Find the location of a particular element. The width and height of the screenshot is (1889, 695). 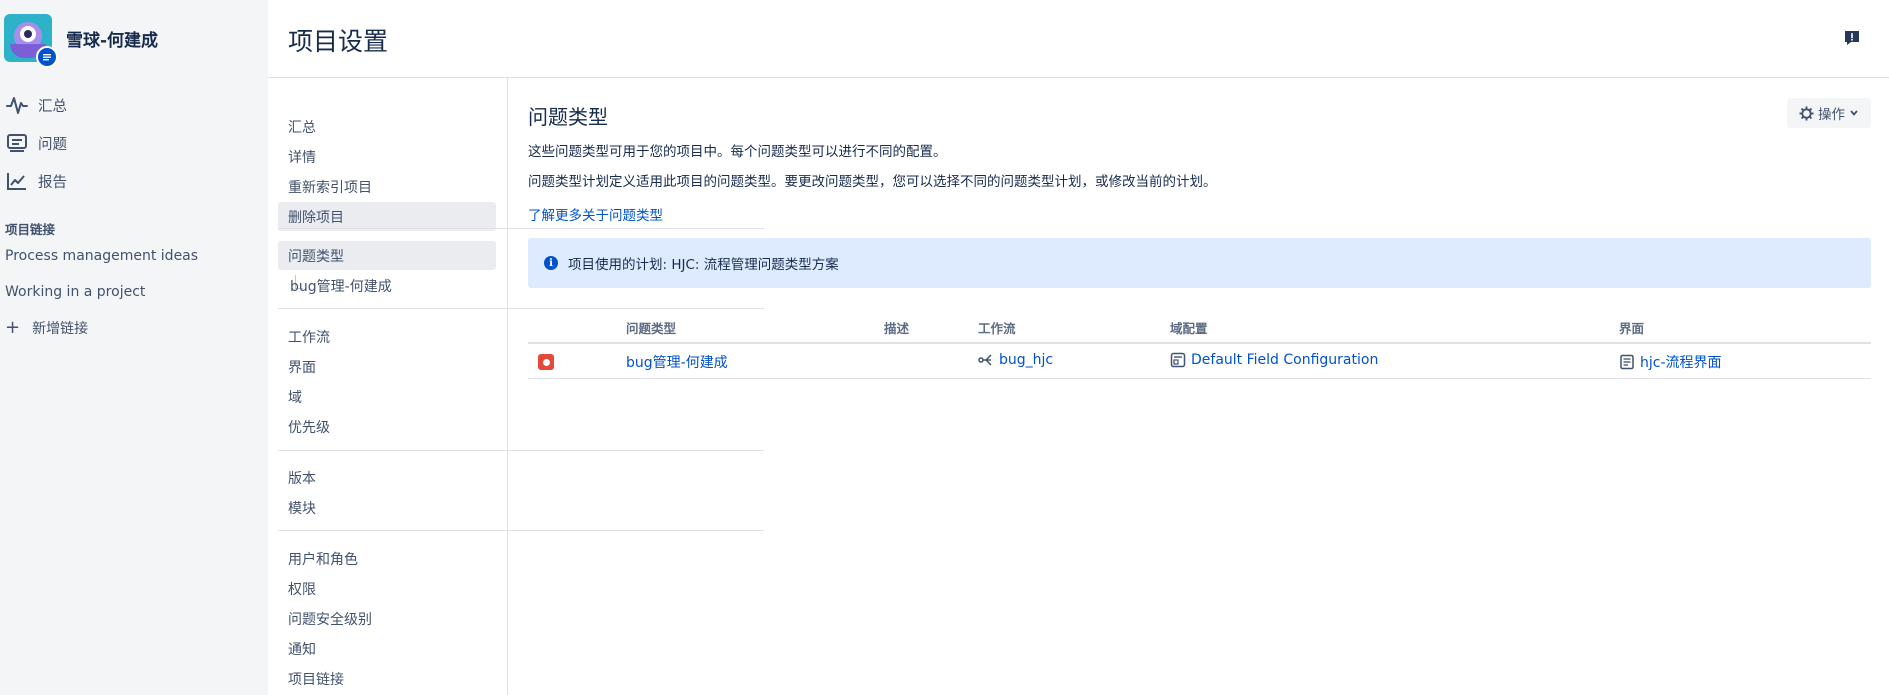

settings-subitem-bug-scheme: bug管理-何建成 is located at coordinates (341, 286).